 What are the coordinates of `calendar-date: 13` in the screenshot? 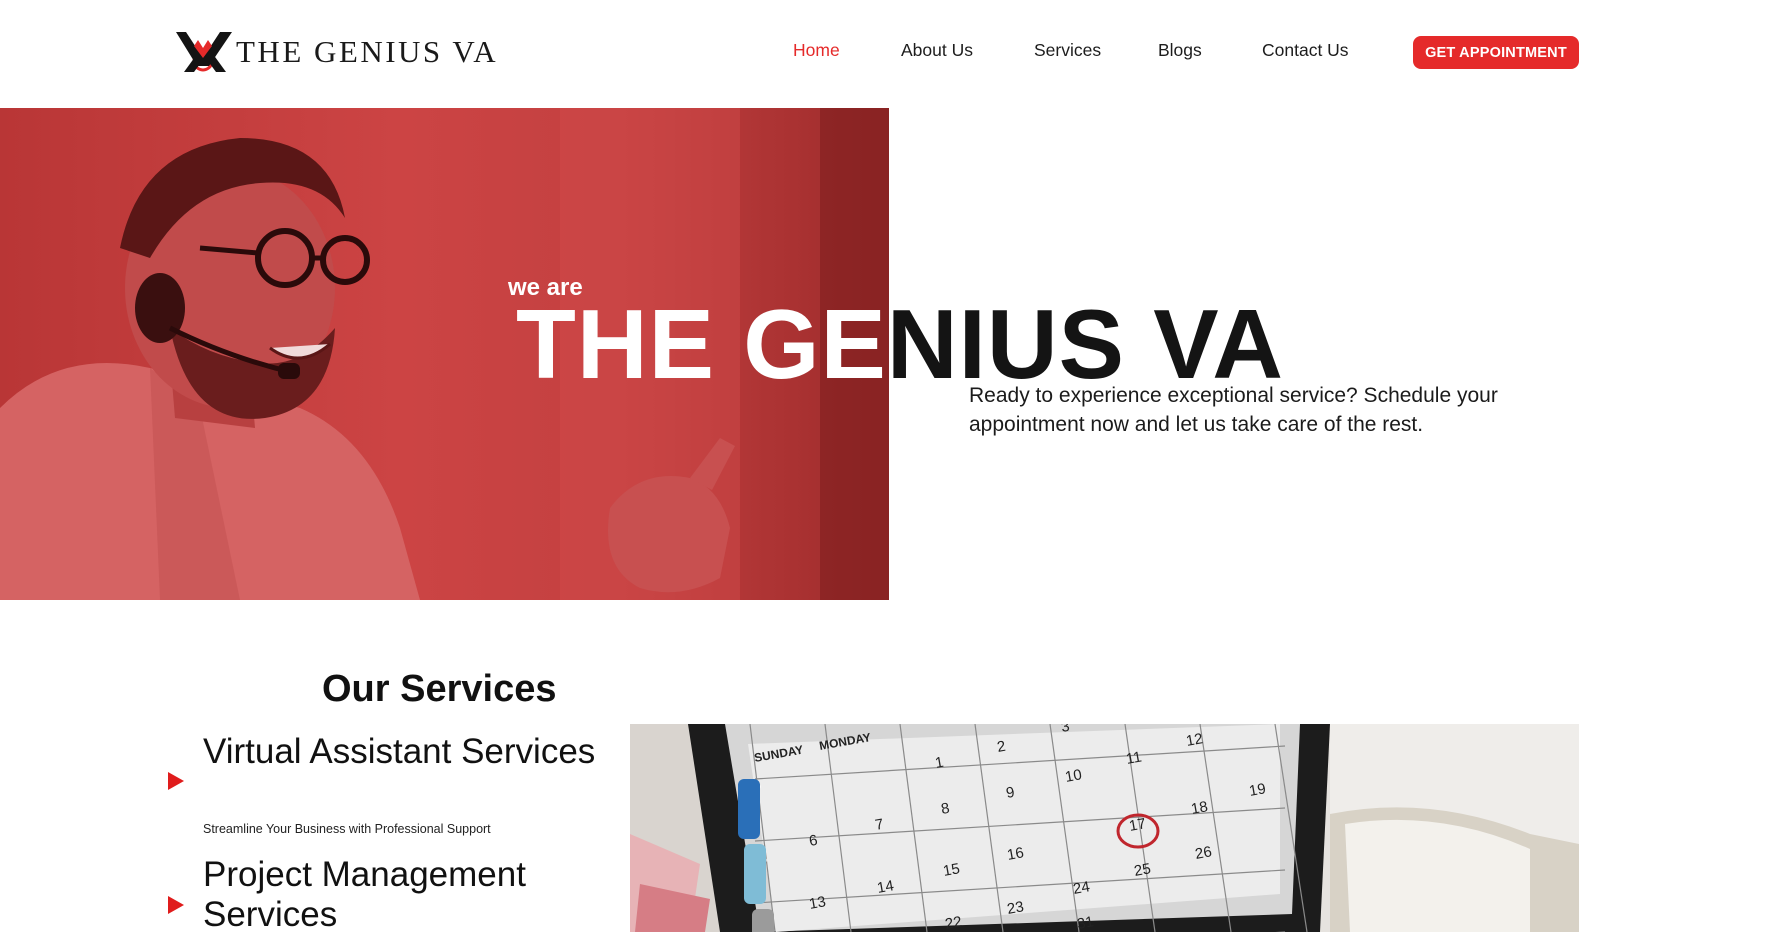 It's located at (817, 903).